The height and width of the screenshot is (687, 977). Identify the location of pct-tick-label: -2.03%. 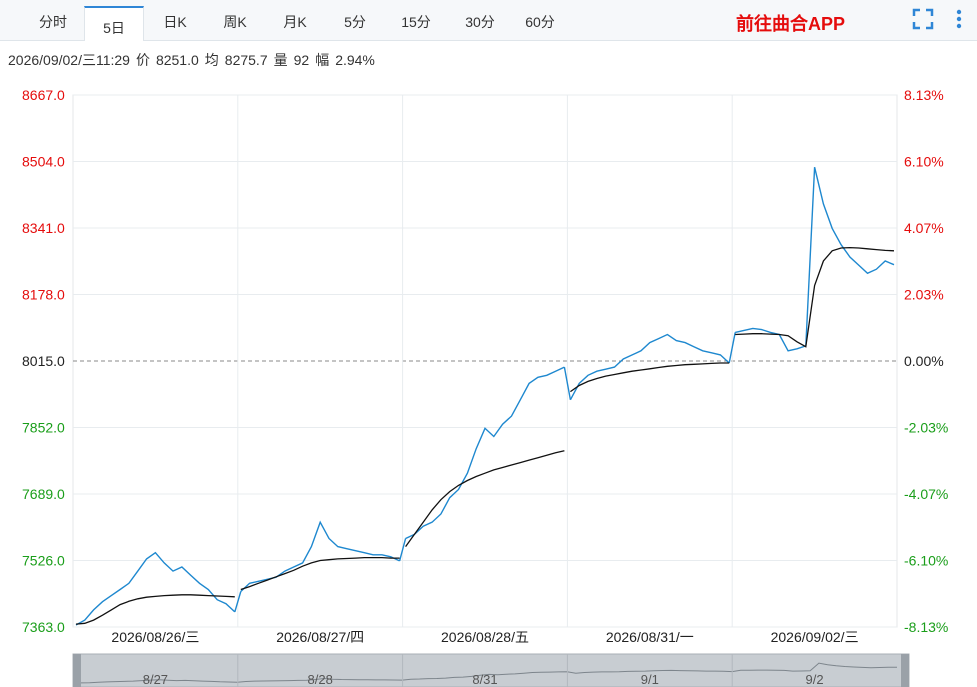
(926, 428).